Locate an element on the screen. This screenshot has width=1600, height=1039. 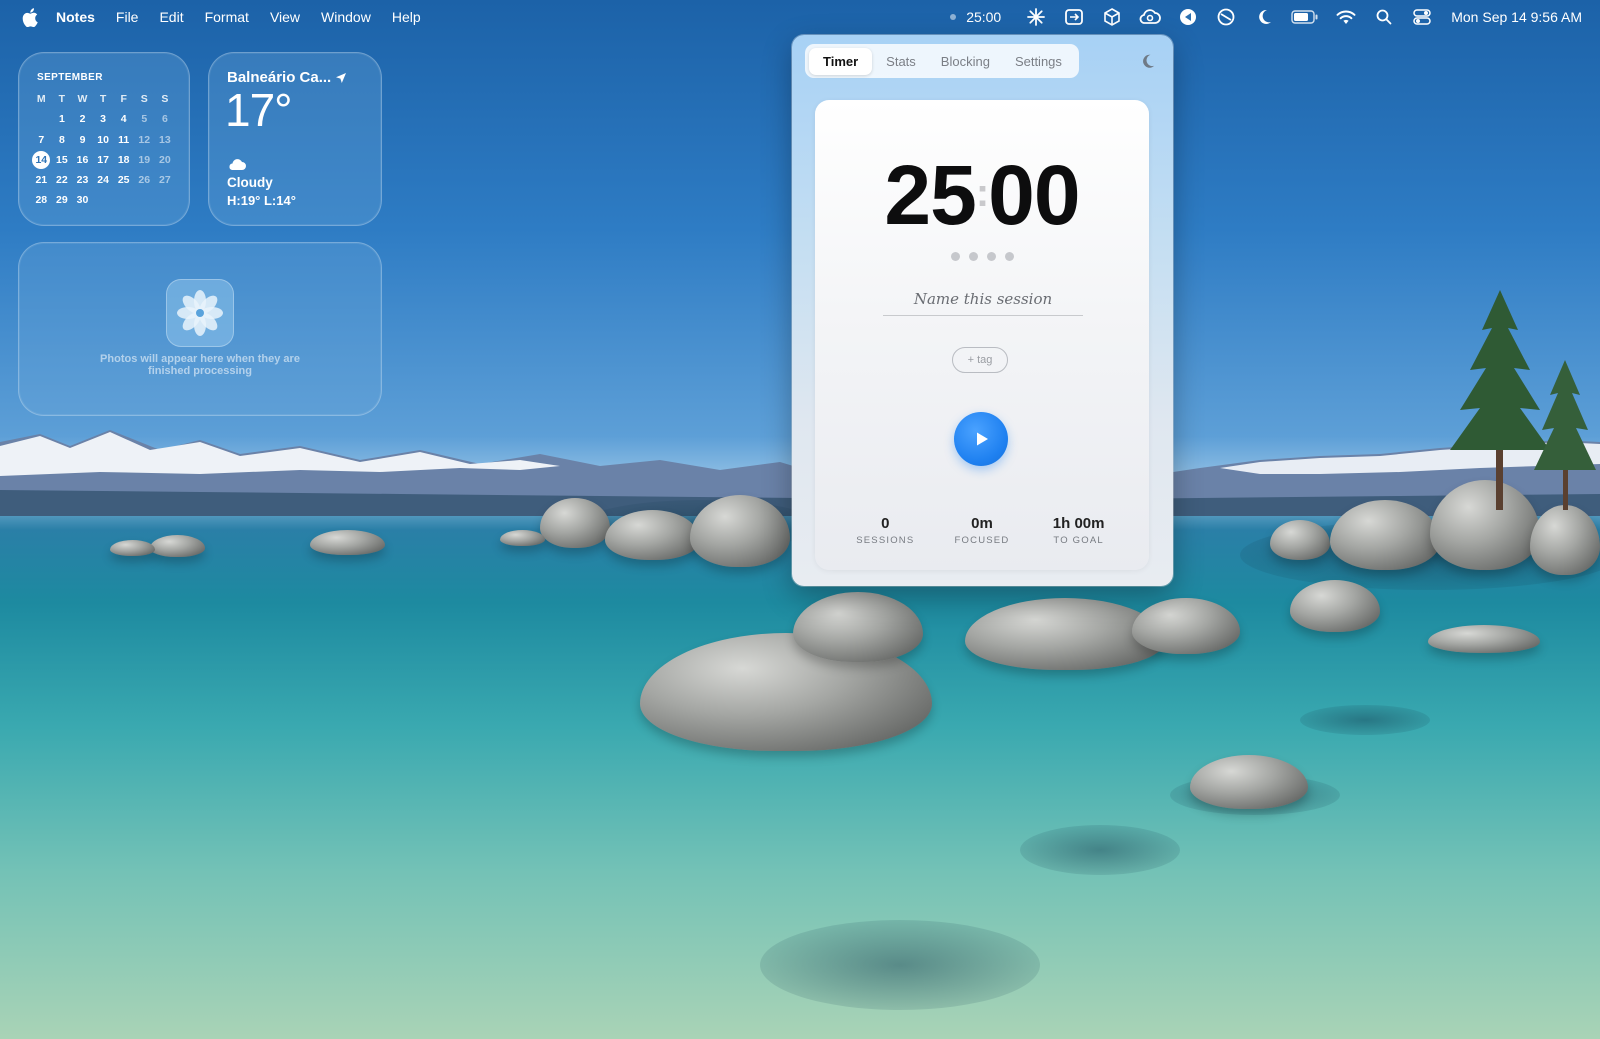
calendar-day: 17 is located at coordinates (103, 160).